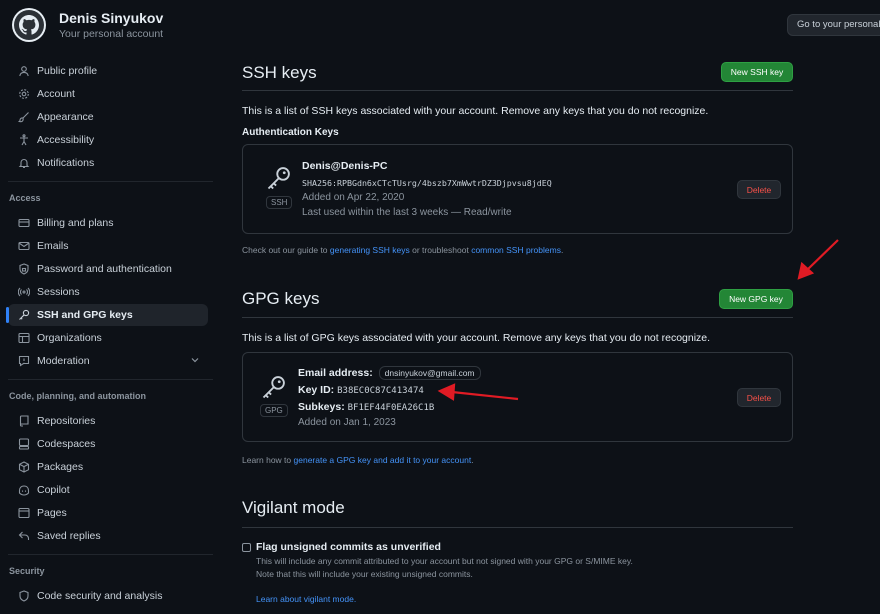 The height and width of the screenshot is (614, 880). Describe the element at coordinates (348, 547) in the screenshot. I see `flag-unsigned-commits-label: Flag unsigned commits as unverified` at that location.